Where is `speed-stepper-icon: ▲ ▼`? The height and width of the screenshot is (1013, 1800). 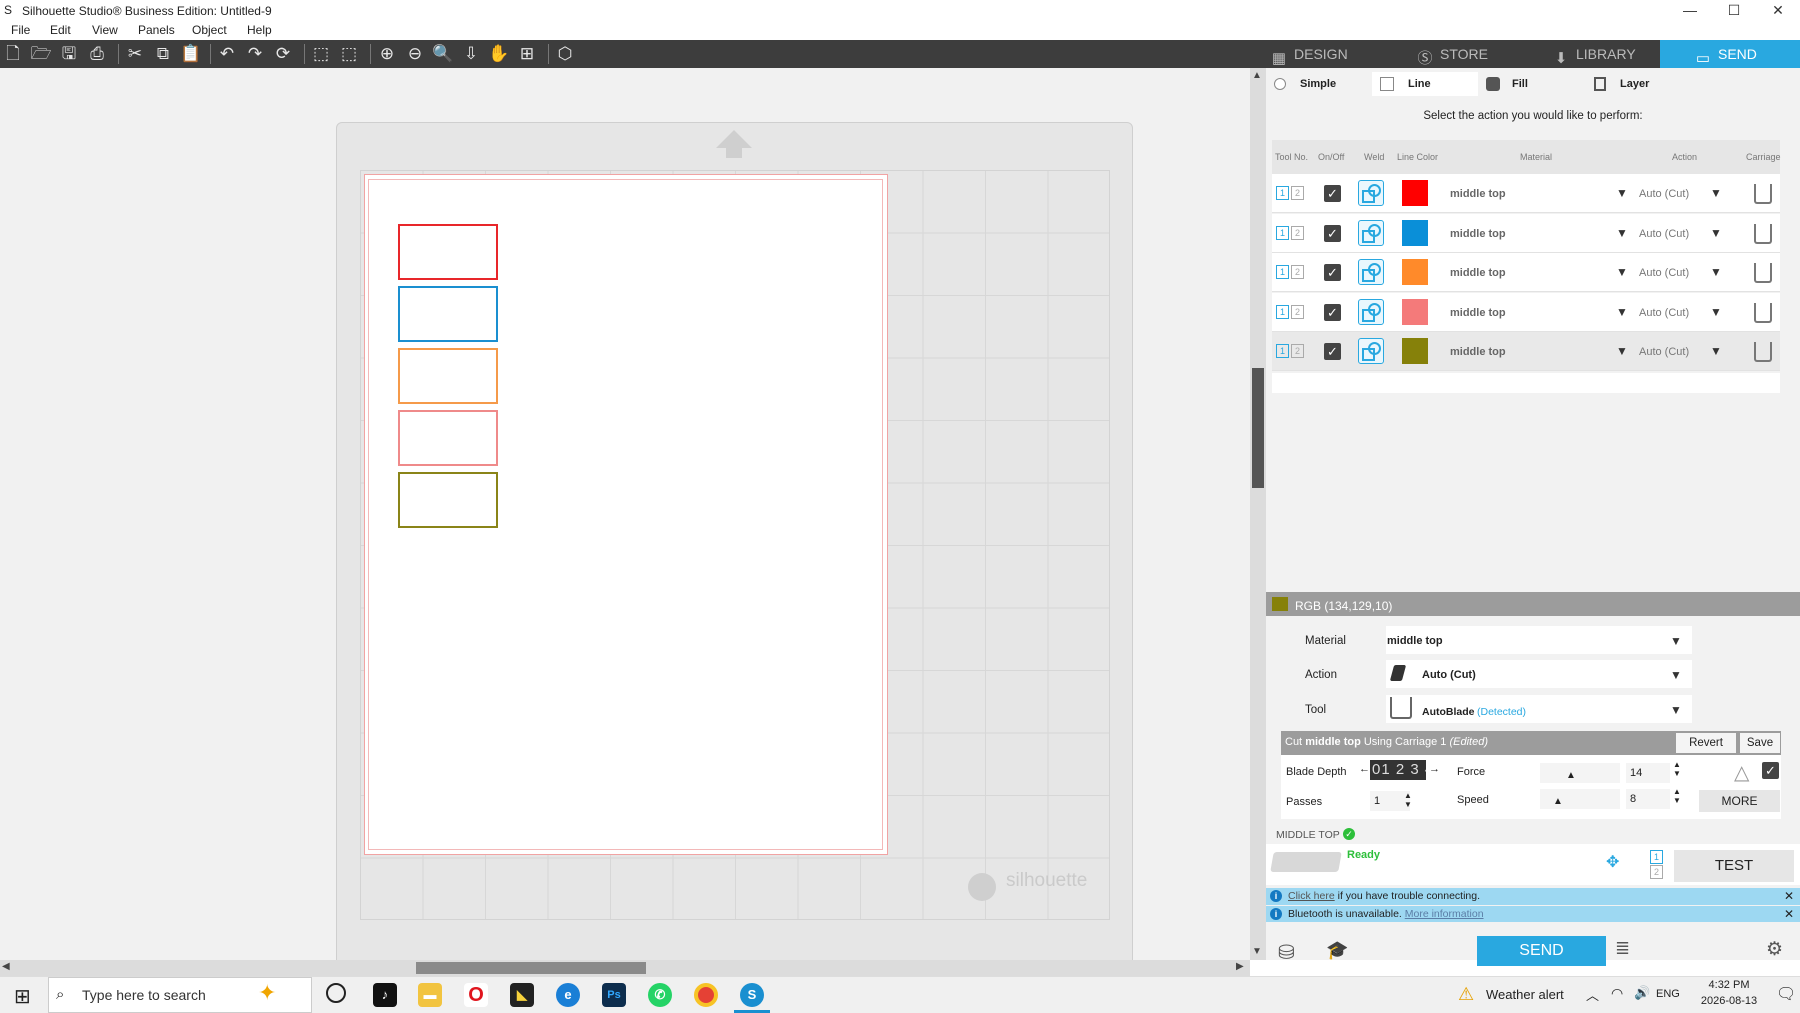 speed-stepper-icon: ▲ ▼ is located at coordinates (1677, 796).